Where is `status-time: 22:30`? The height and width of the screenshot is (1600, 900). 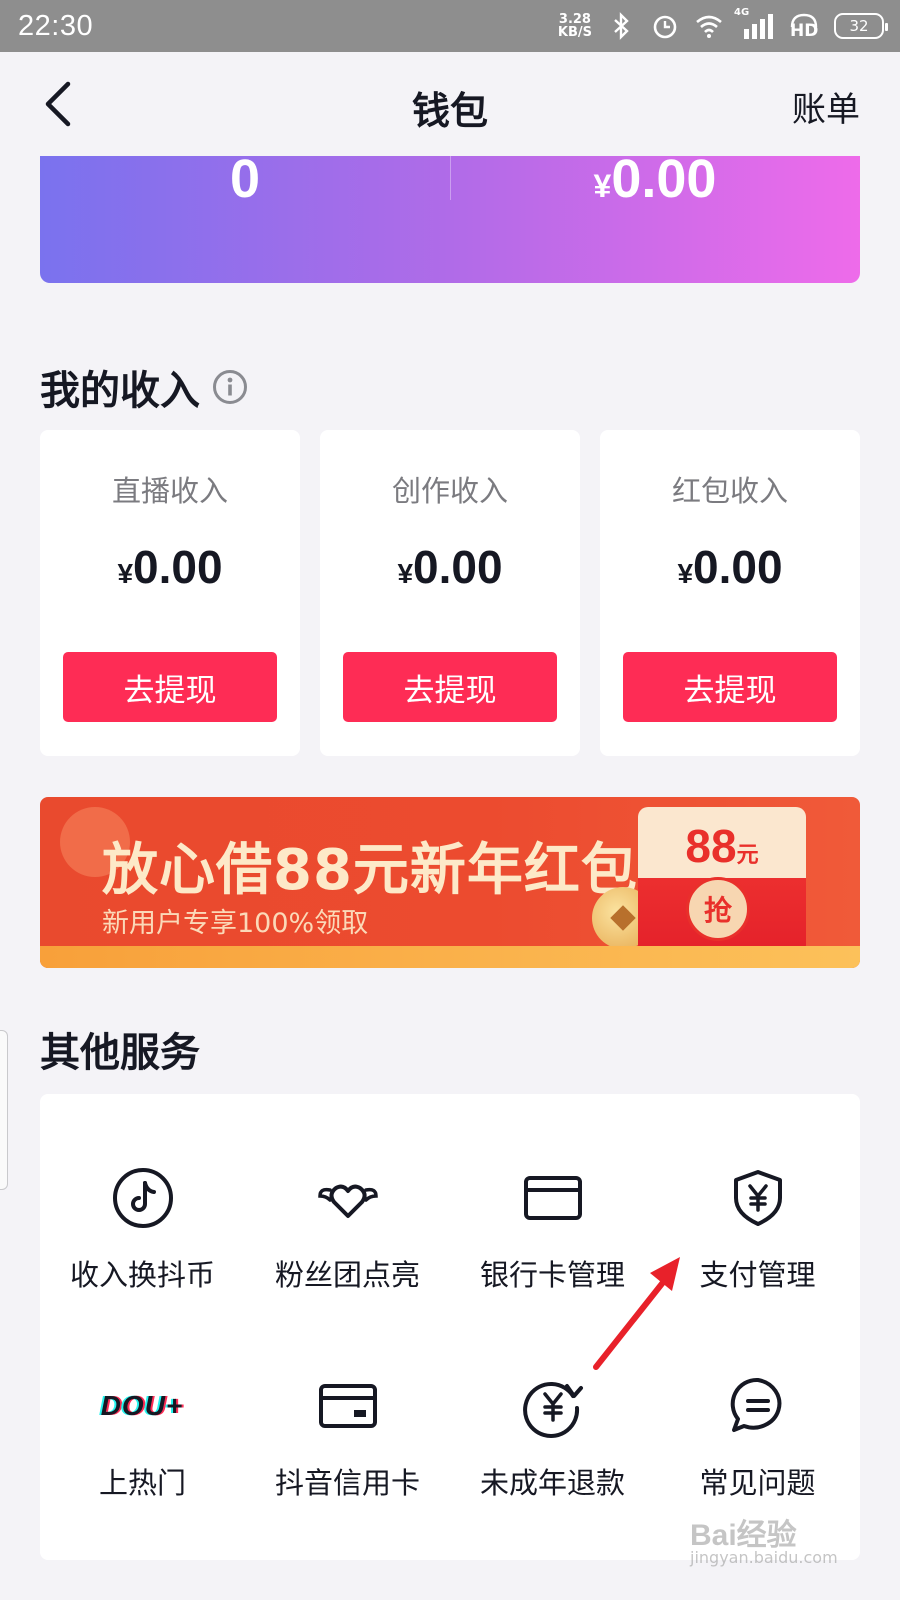
status-time: 22:30 is located at coordinates (56, 25).